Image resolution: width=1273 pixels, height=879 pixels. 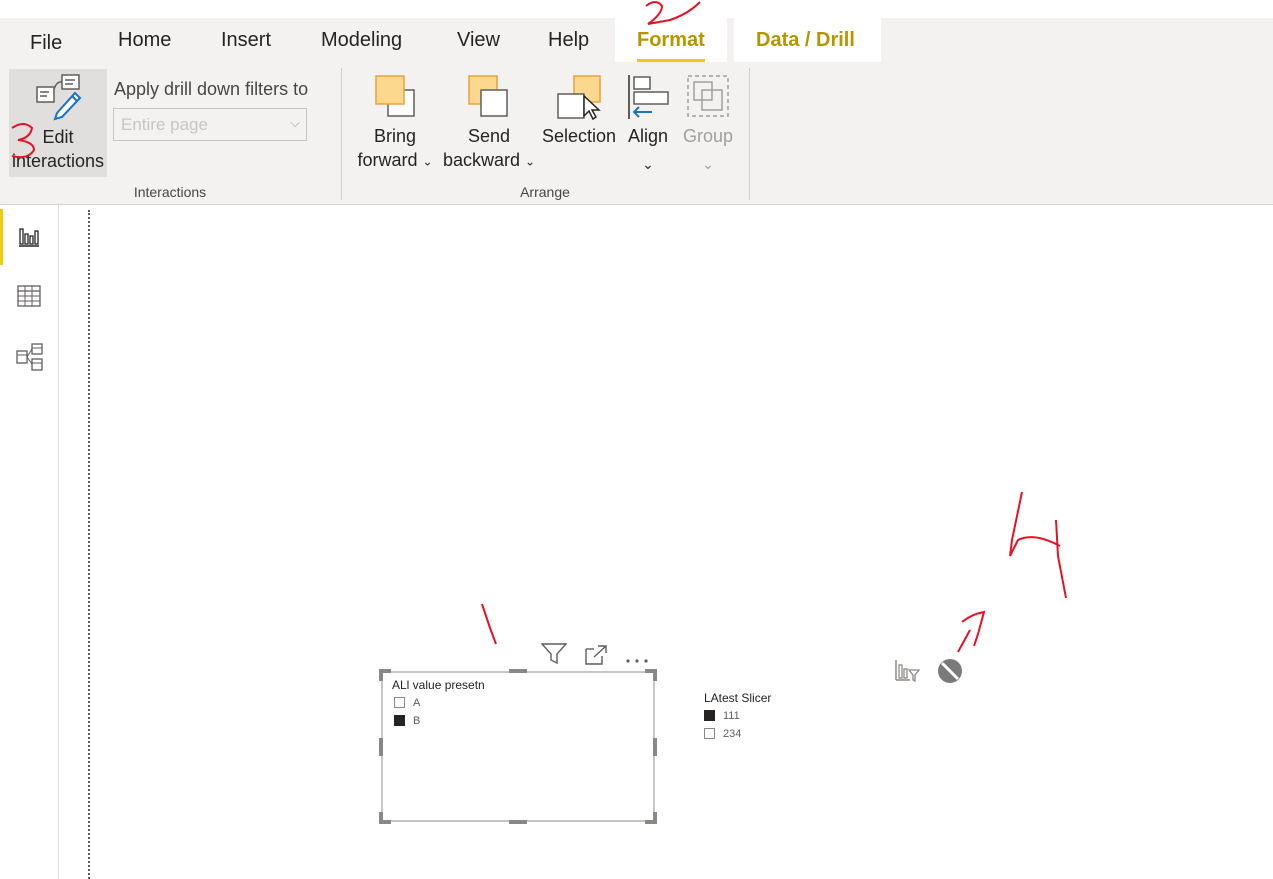 What do you see at coordinates (489, 136) in the screenshot?
I see `send-backward-label-1: Send` at bounding box center [489, 136].